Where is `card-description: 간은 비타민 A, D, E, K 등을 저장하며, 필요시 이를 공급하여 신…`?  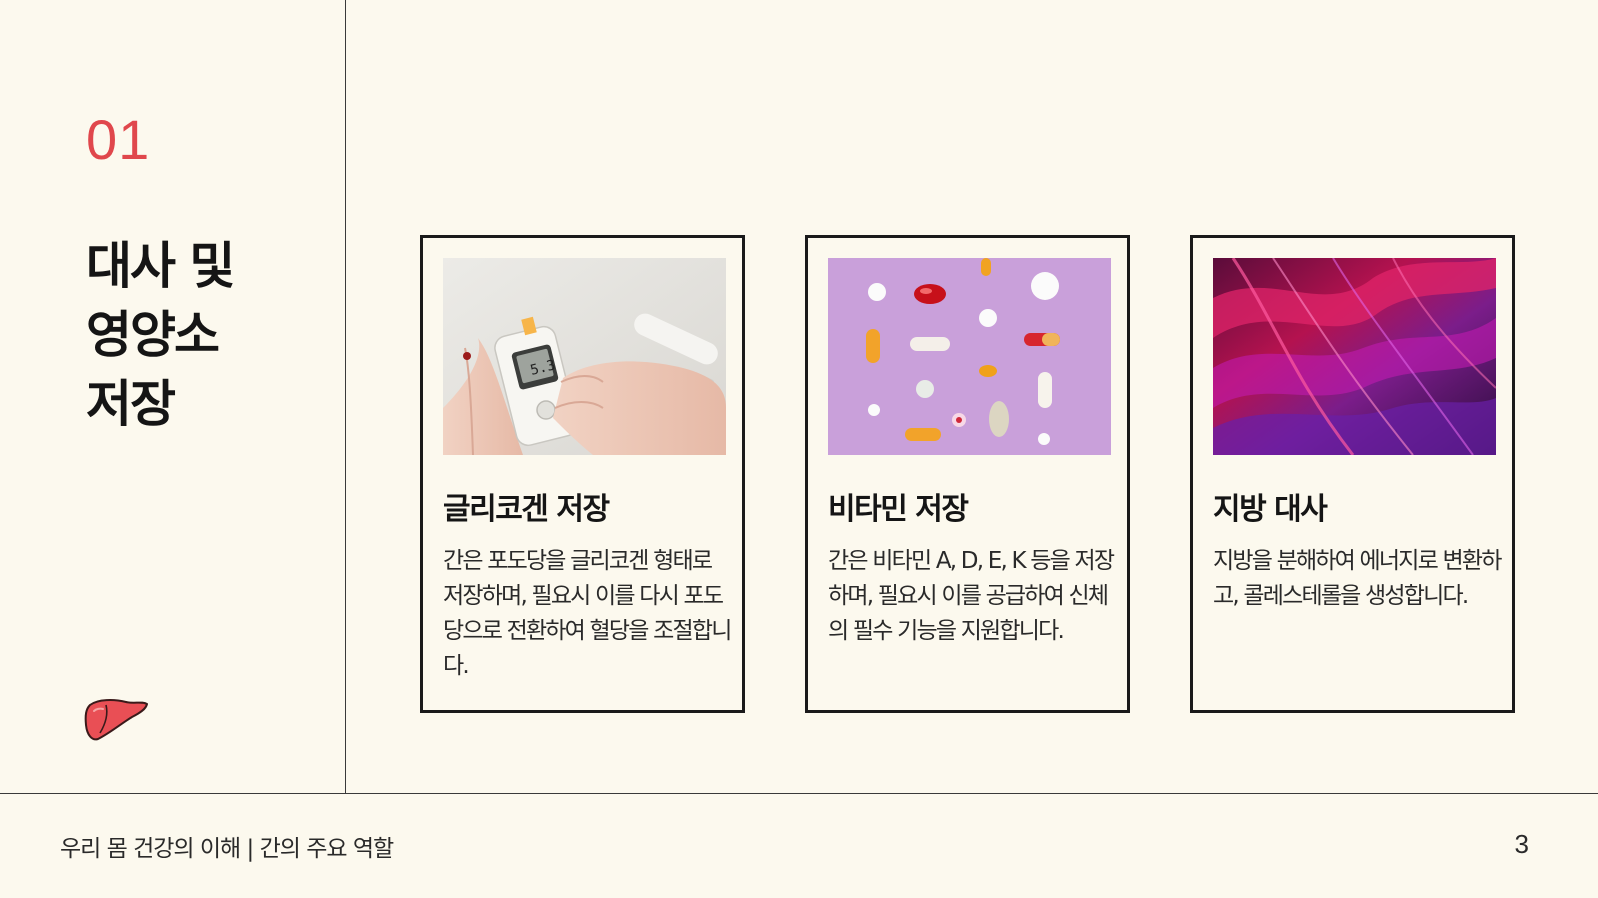 card-description: 간은 비타민 A, D, E, K 등을 저장하며, 필요시 이를 공급하여 신… is located at coordinates (971, 596).